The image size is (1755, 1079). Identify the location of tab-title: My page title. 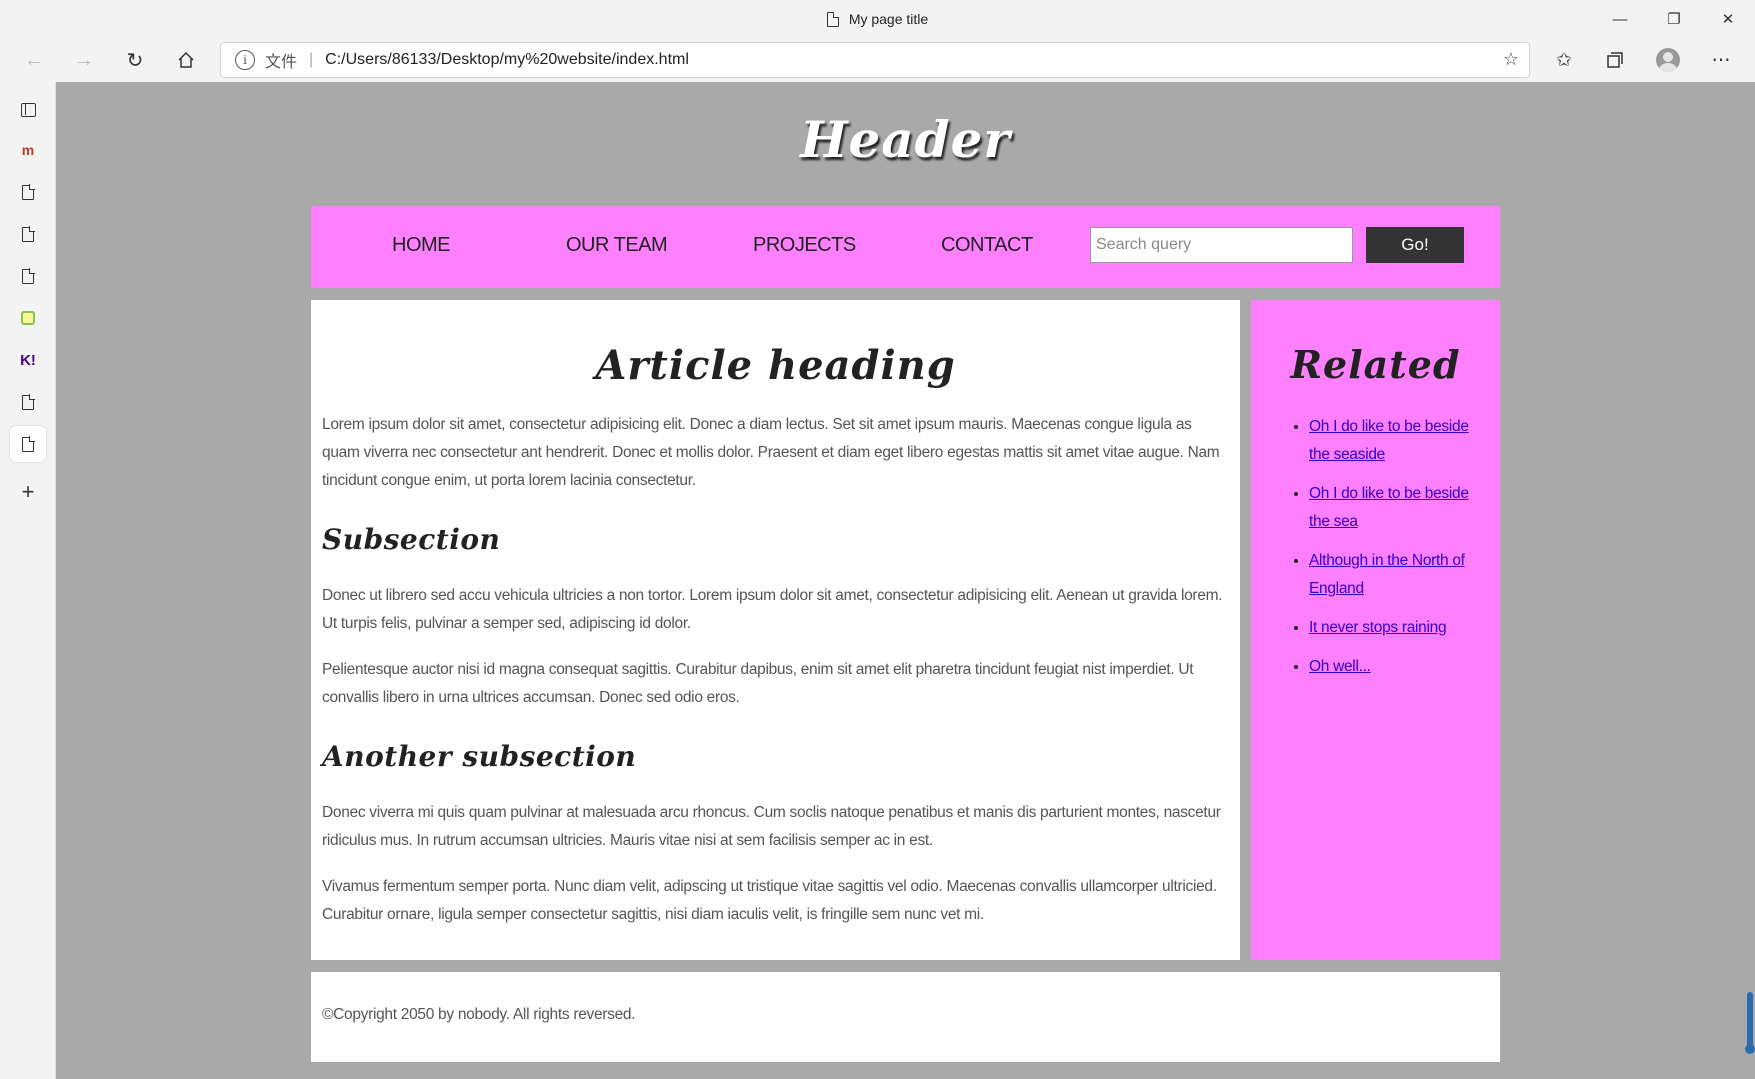
(888, 19).